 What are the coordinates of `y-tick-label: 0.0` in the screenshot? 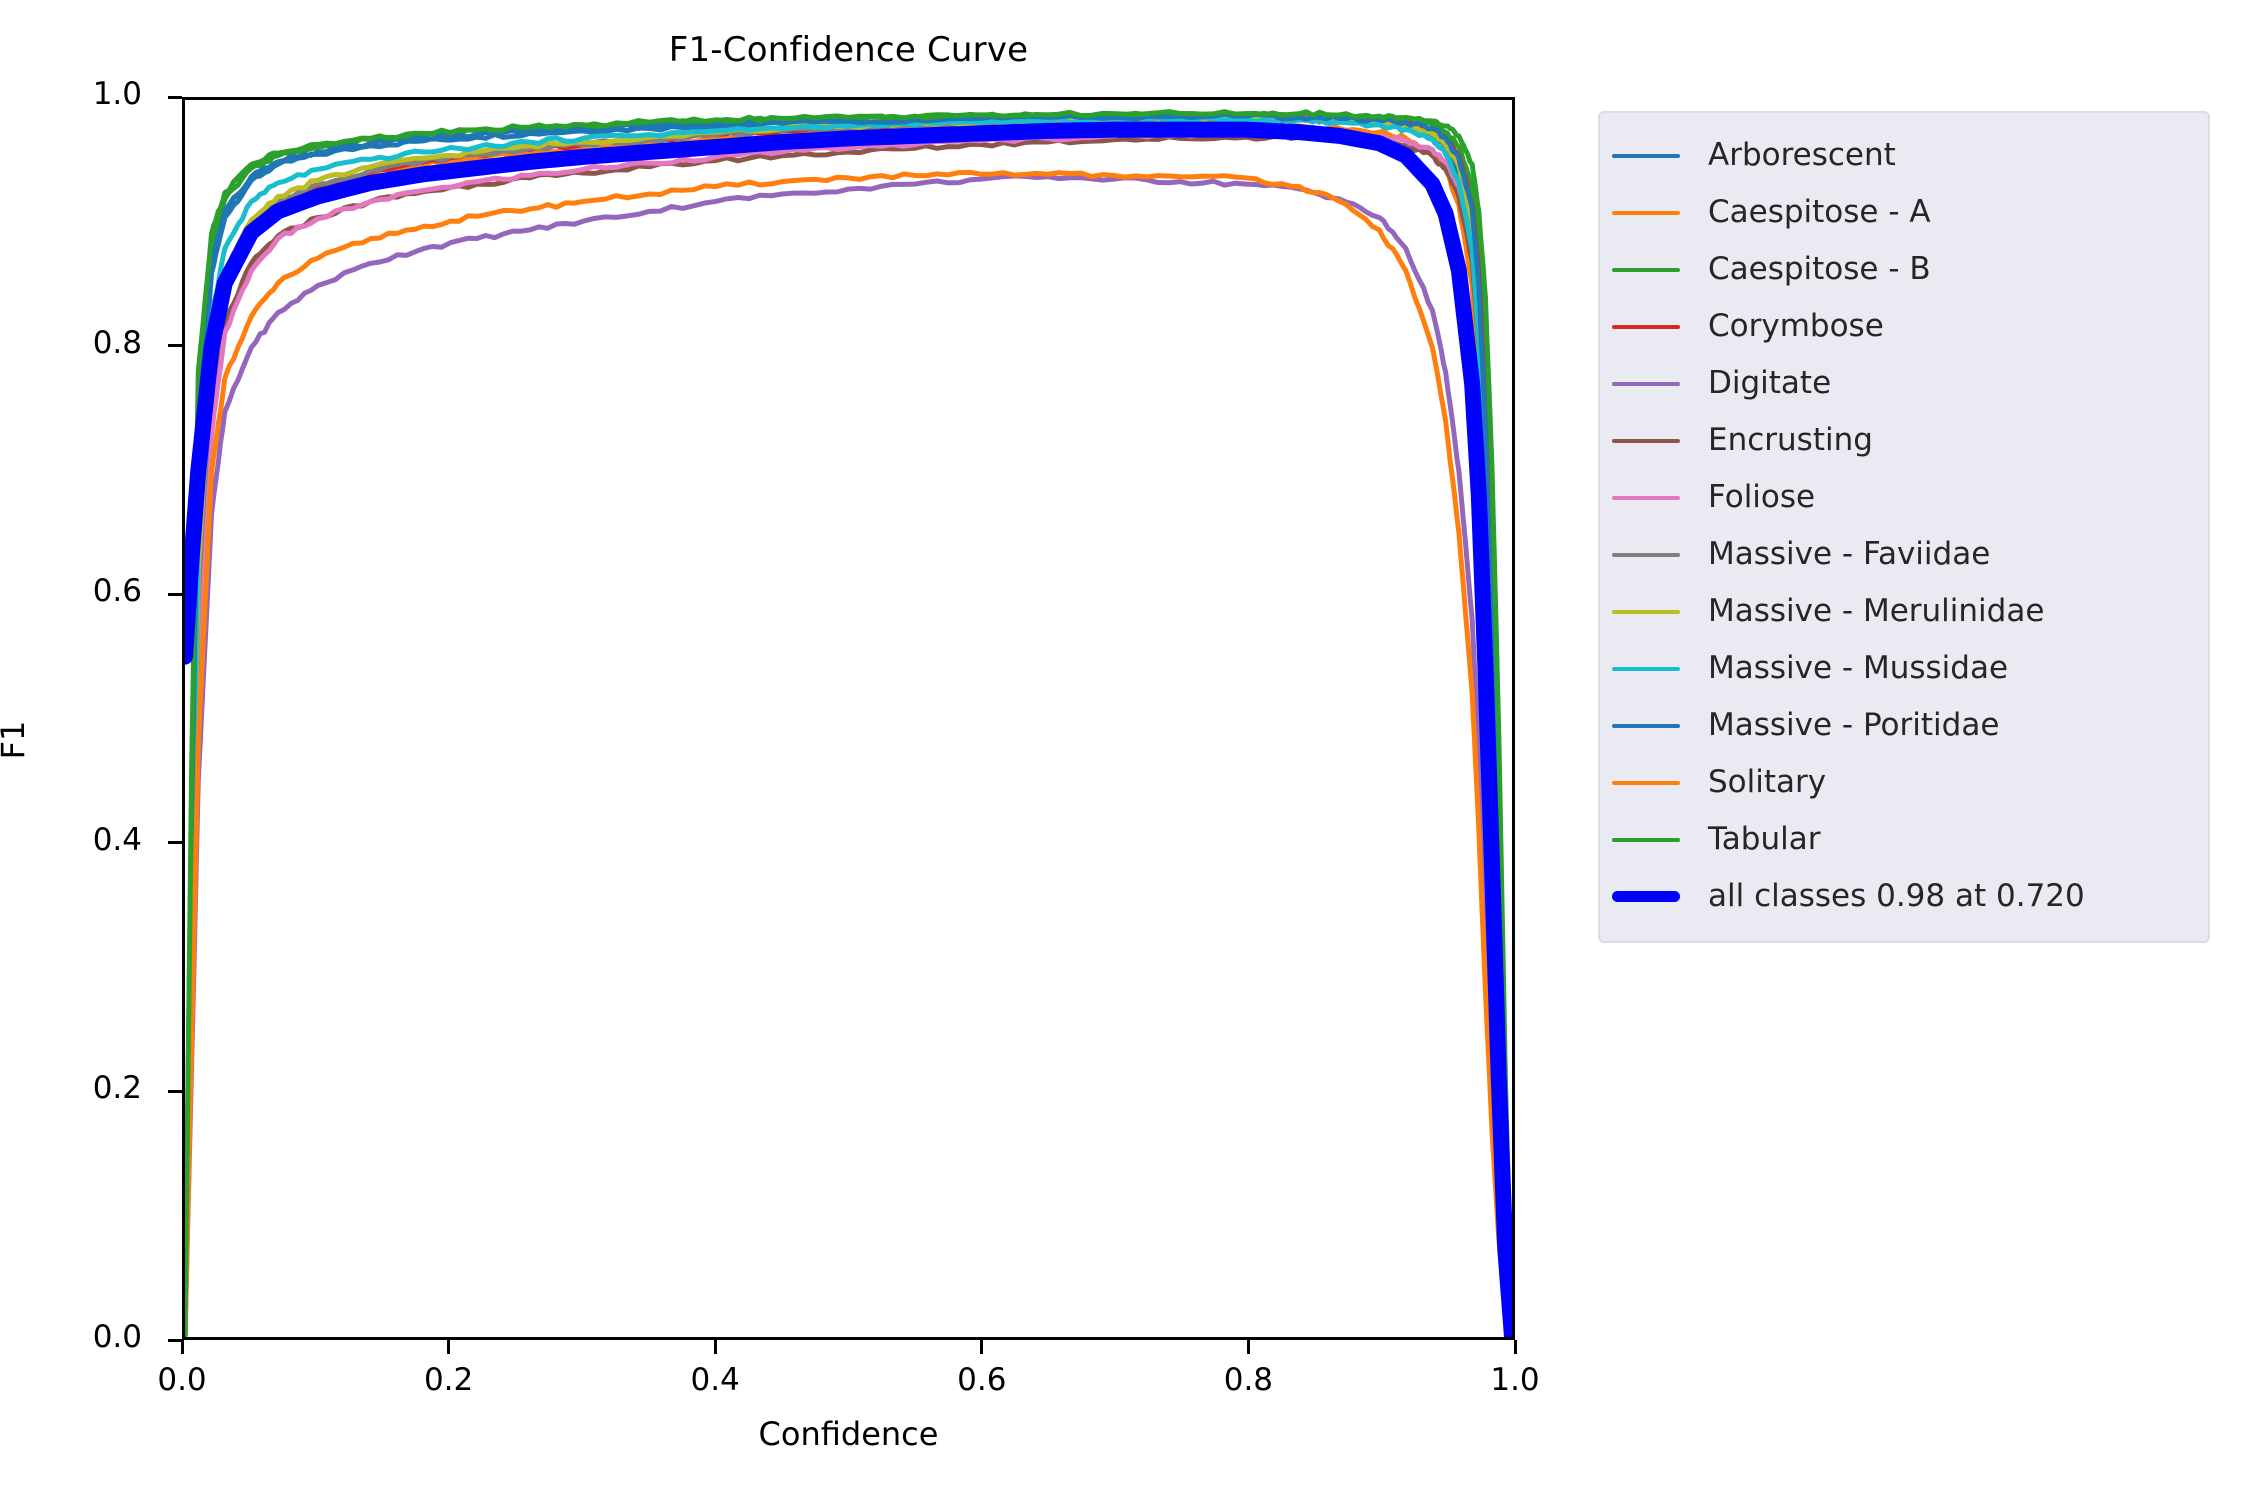 It's located at (117, 1337).